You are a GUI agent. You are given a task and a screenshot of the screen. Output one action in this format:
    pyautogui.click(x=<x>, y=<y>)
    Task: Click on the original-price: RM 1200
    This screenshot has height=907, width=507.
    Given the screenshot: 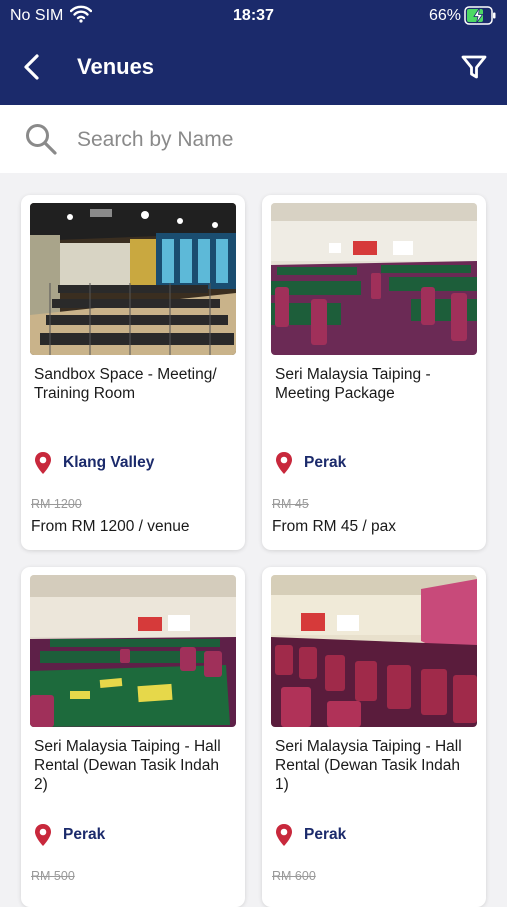 What is the action you would take?
    pyautogui.click(x=56, y=504)
    